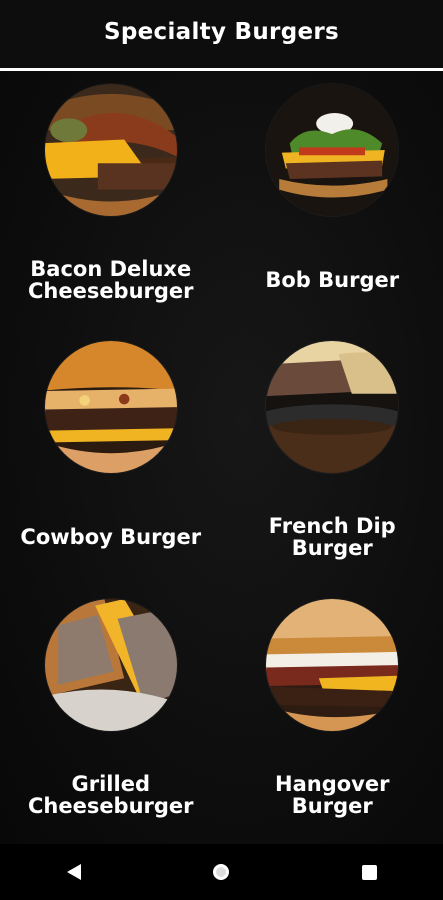 The image size is (443, 900). What do you see at coordinates (110, 794) in the screenshot?
I see `menu-item-label: Grilled Cheeseburger` at bounding box center [110, 794].